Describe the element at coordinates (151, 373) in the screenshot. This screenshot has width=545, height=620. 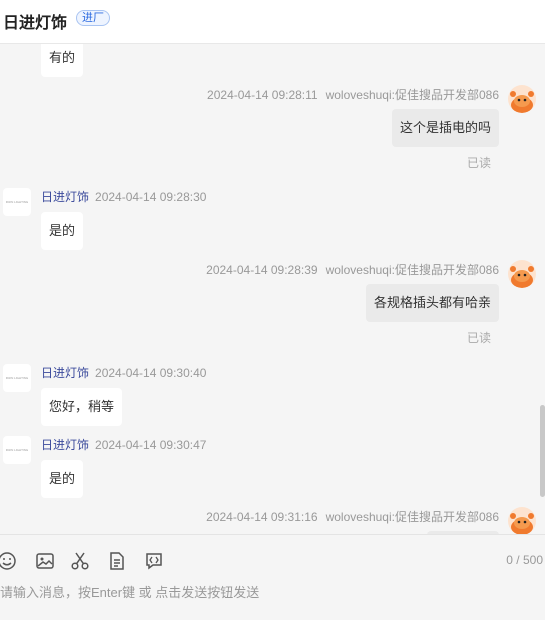
I see `message-time: 2024-04-14 09:30:40` at that location.